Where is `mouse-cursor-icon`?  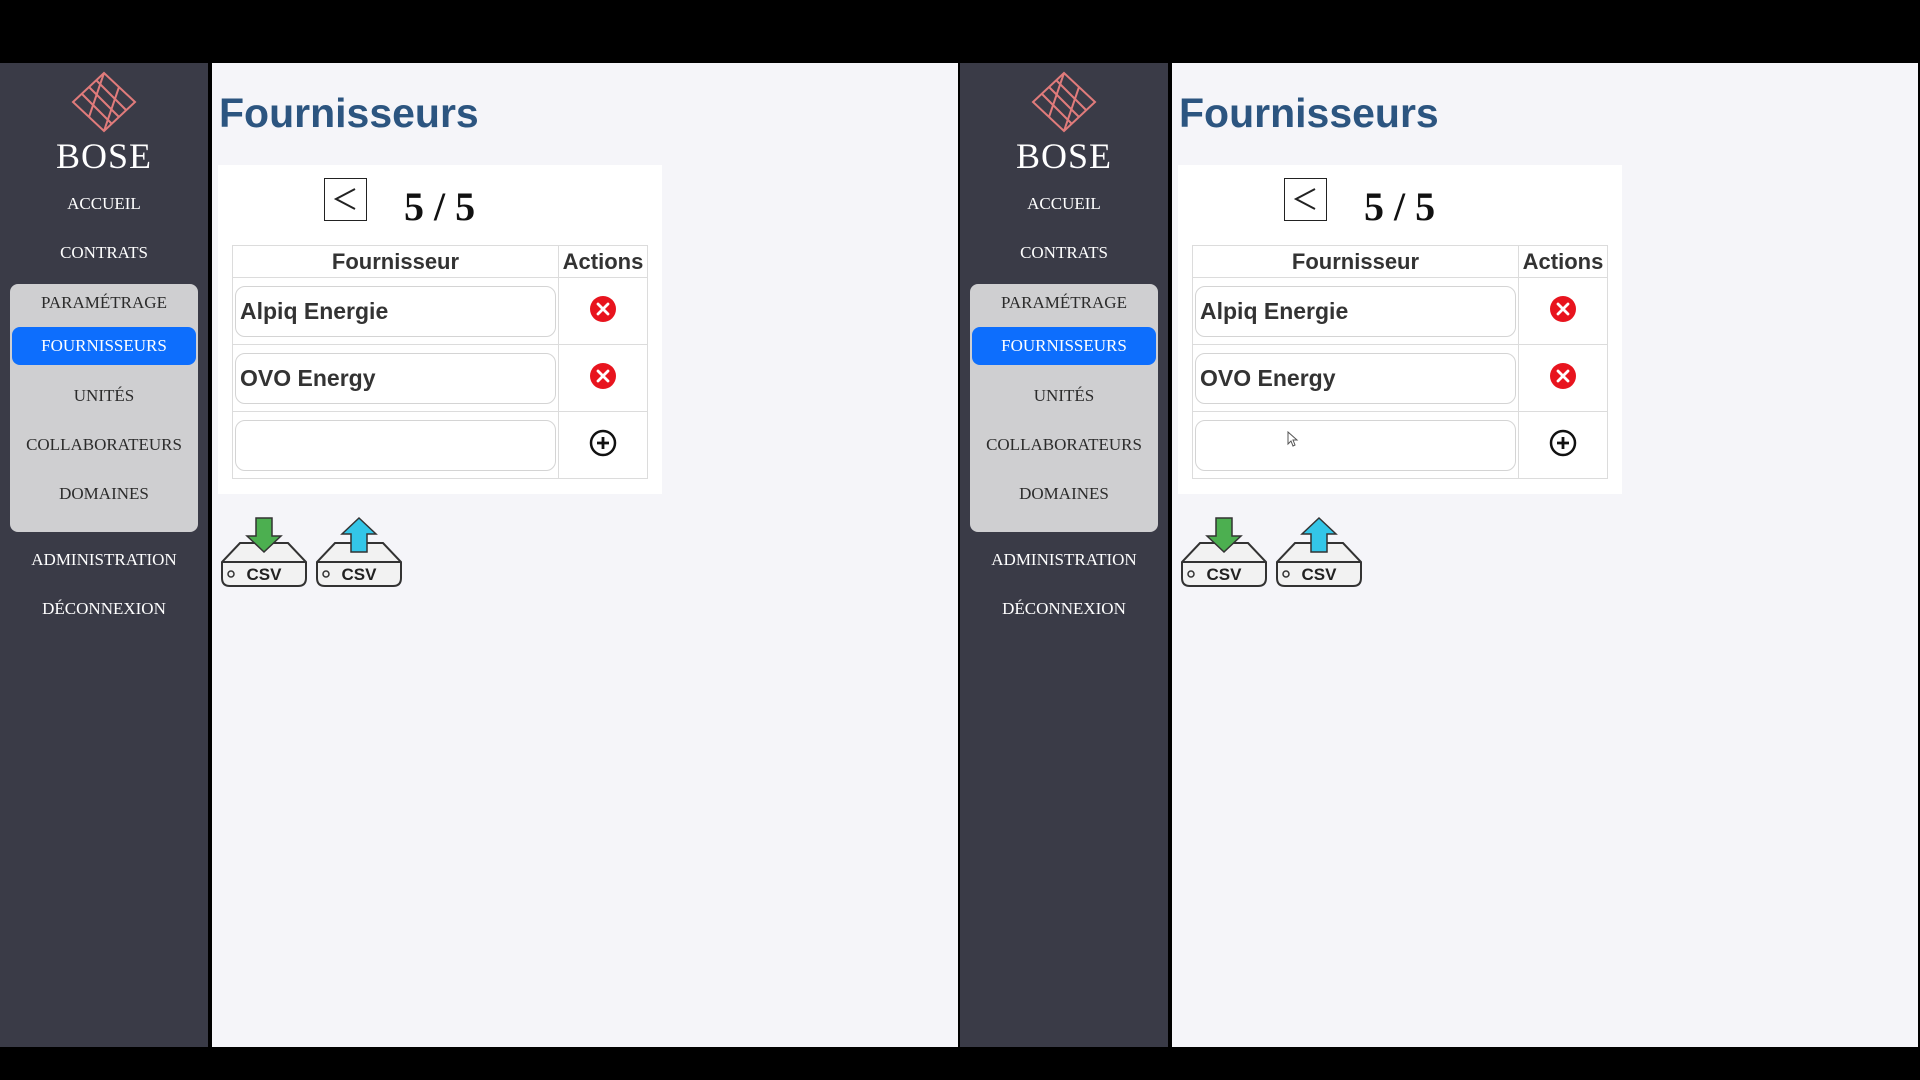
mouse-cursor-icon is located at coordinates (1293, 439).